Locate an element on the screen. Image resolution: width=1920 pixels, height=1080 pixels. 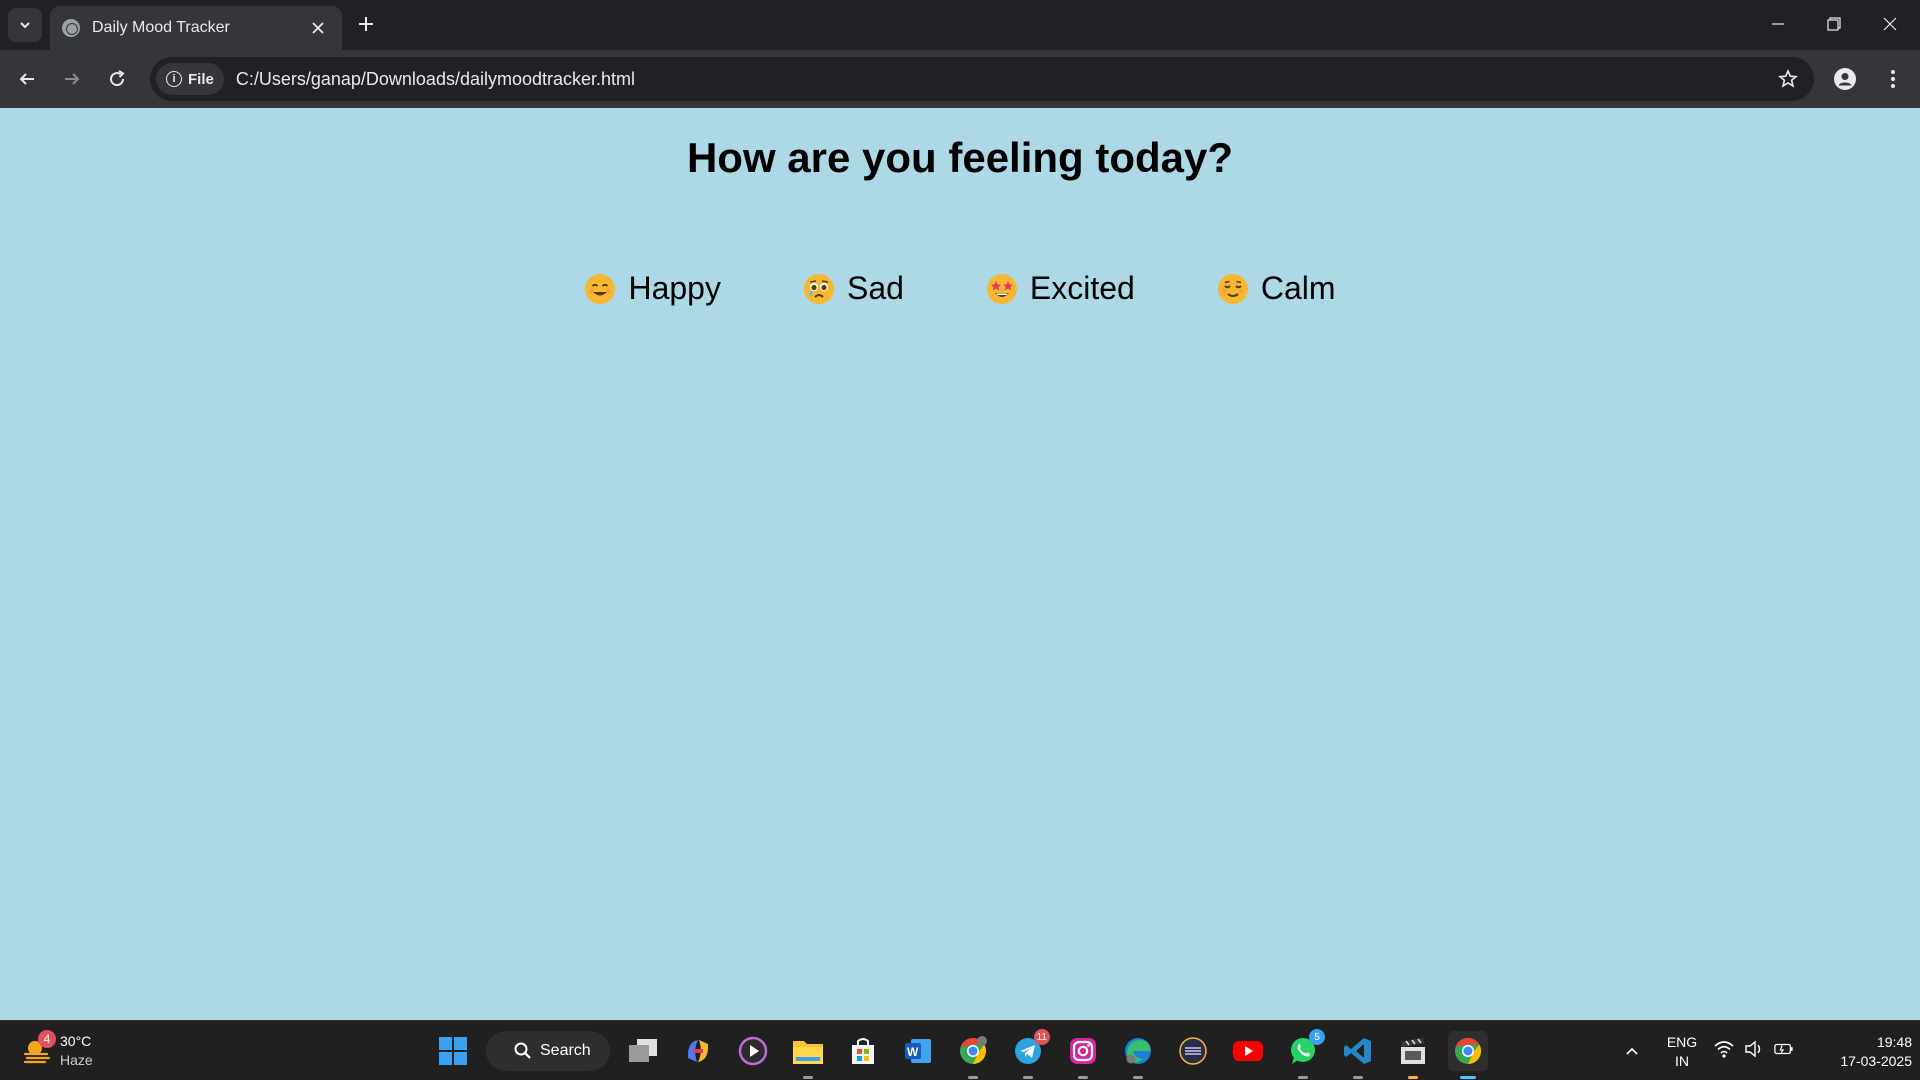
video-editor-button is located at coordinates (1413, 1055).